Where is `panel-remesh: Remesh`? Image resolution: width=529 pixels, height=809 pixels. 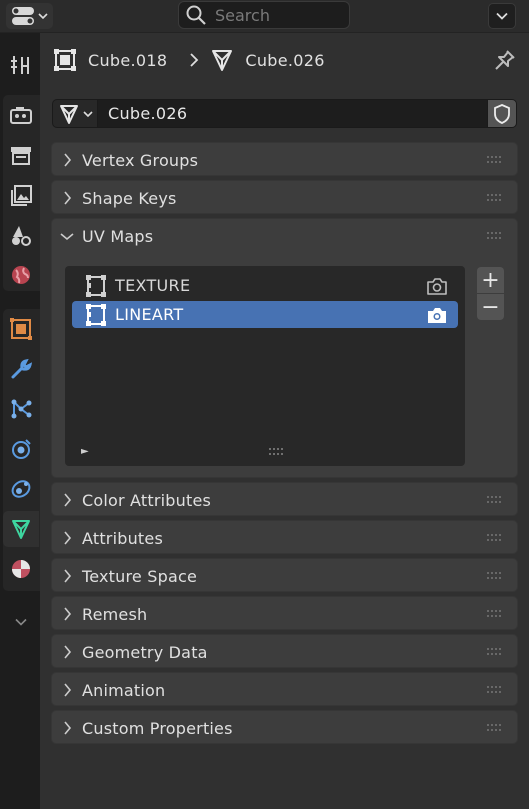
panel-remesh: Remesh is located at coordinates (284, 613).